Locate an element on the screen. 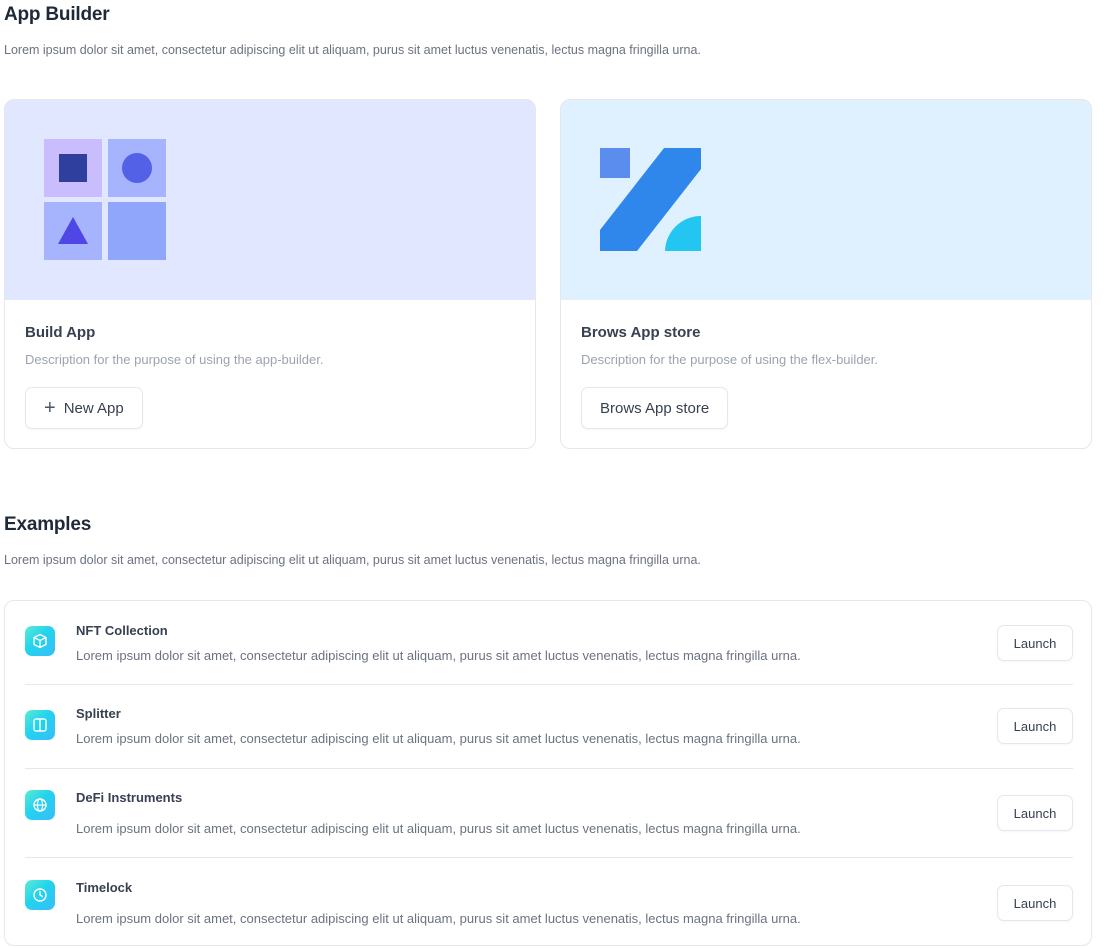  globe-icon is located at coordinates (40, 805).